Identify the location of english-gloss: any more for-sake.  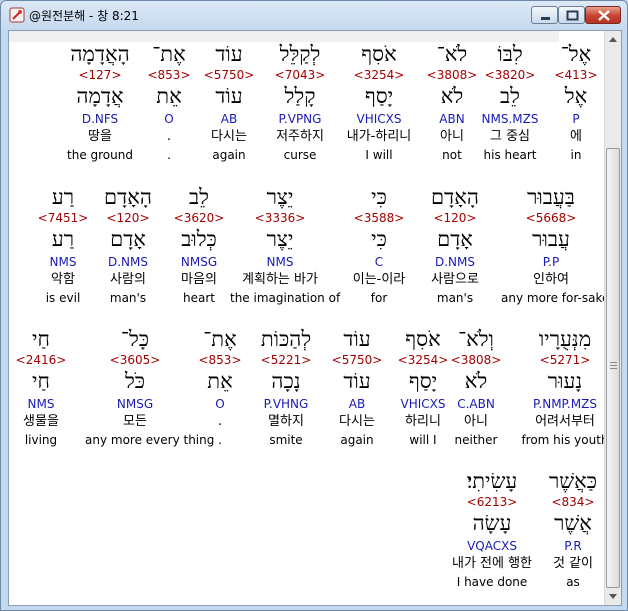
(555, 298).